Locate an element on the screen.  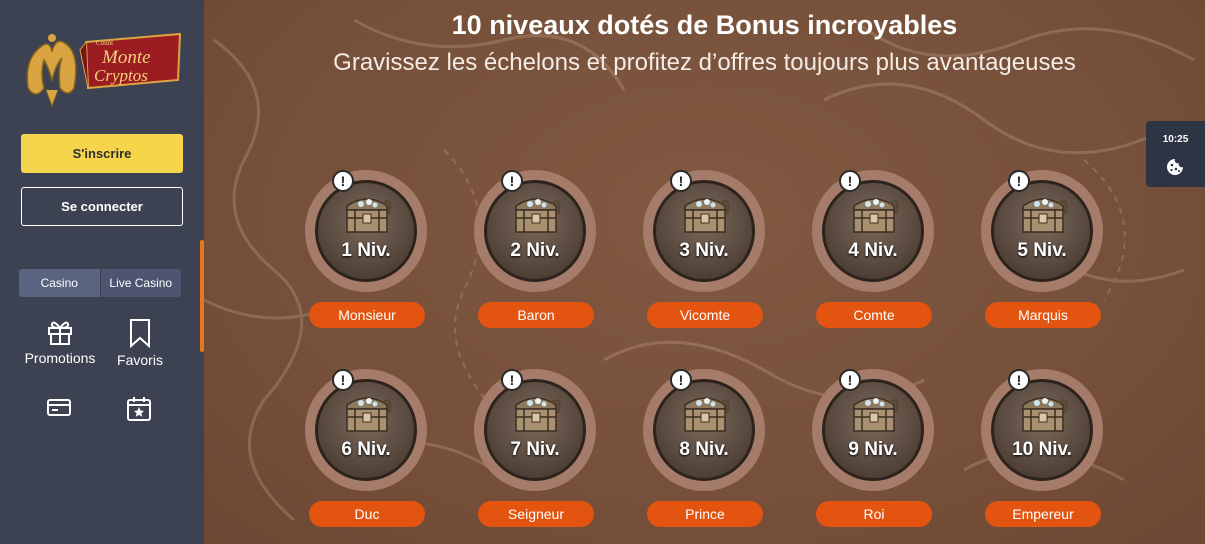
level-number: 8 Niv. is located at coordinates (704, 449).